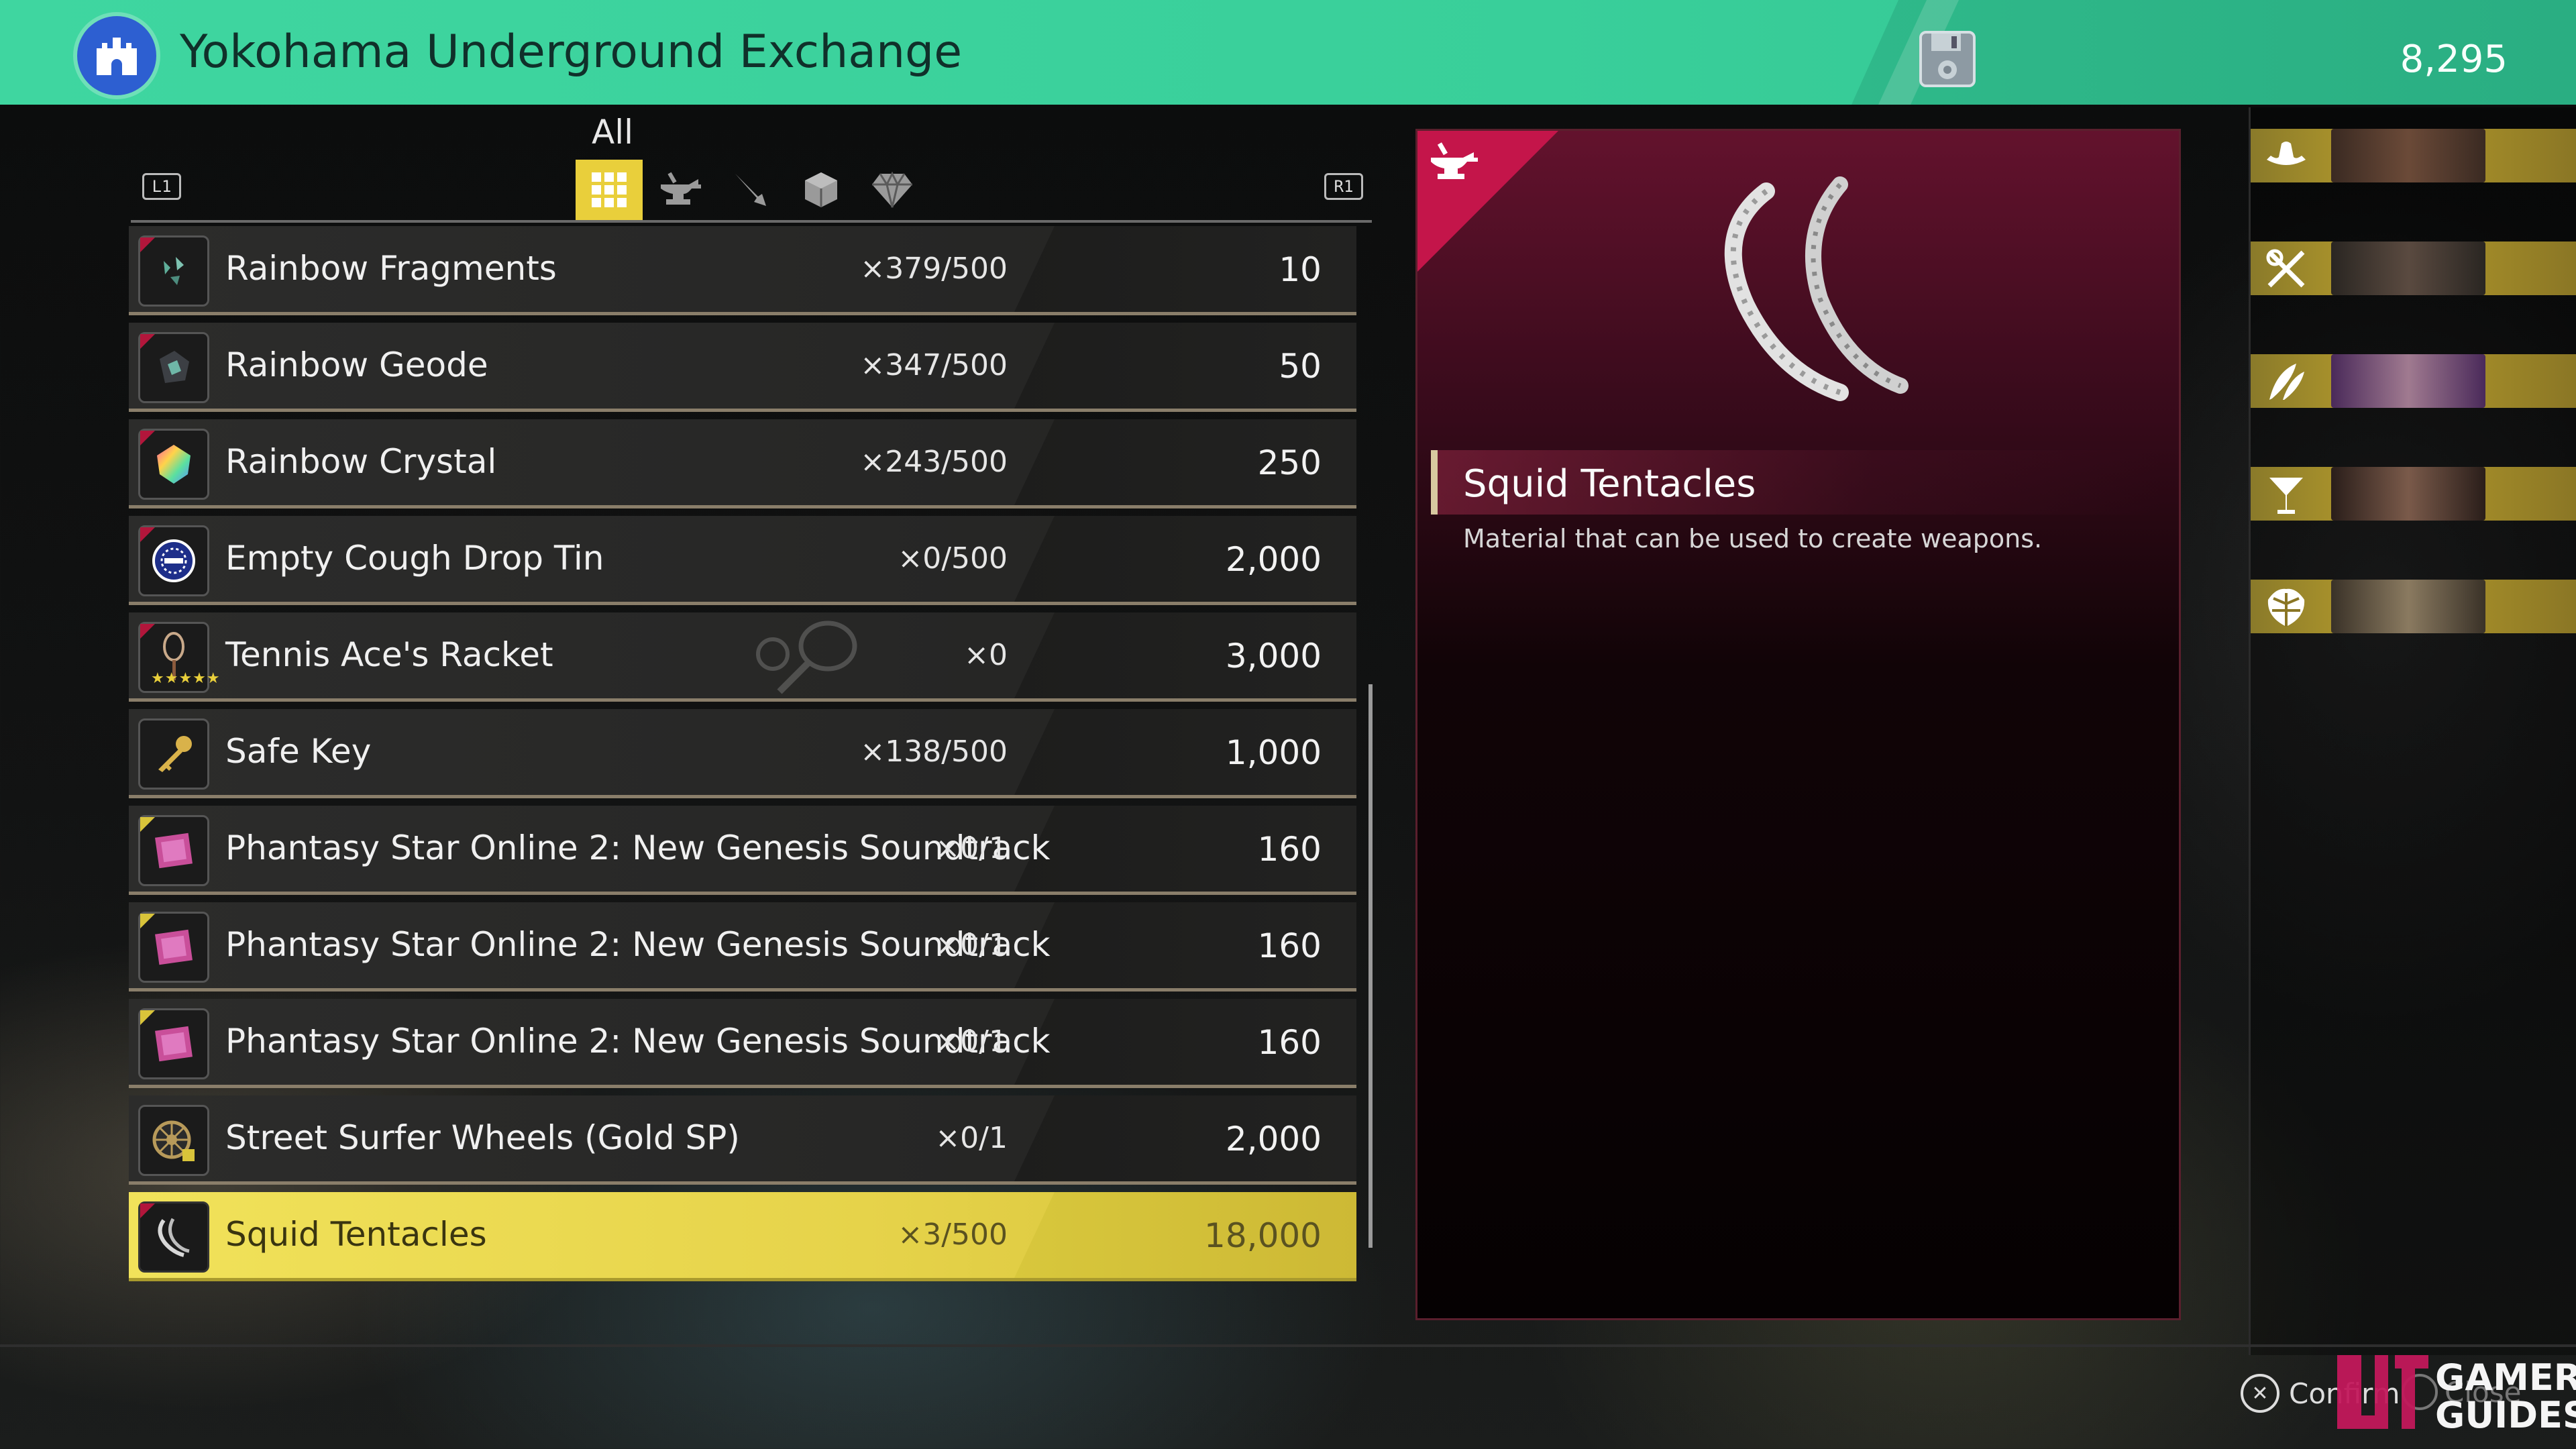  What do you see at coordinates (173, 271) in the screenshot?
I see `rainbow-fragments-icon` at bounding box center [173, 271].